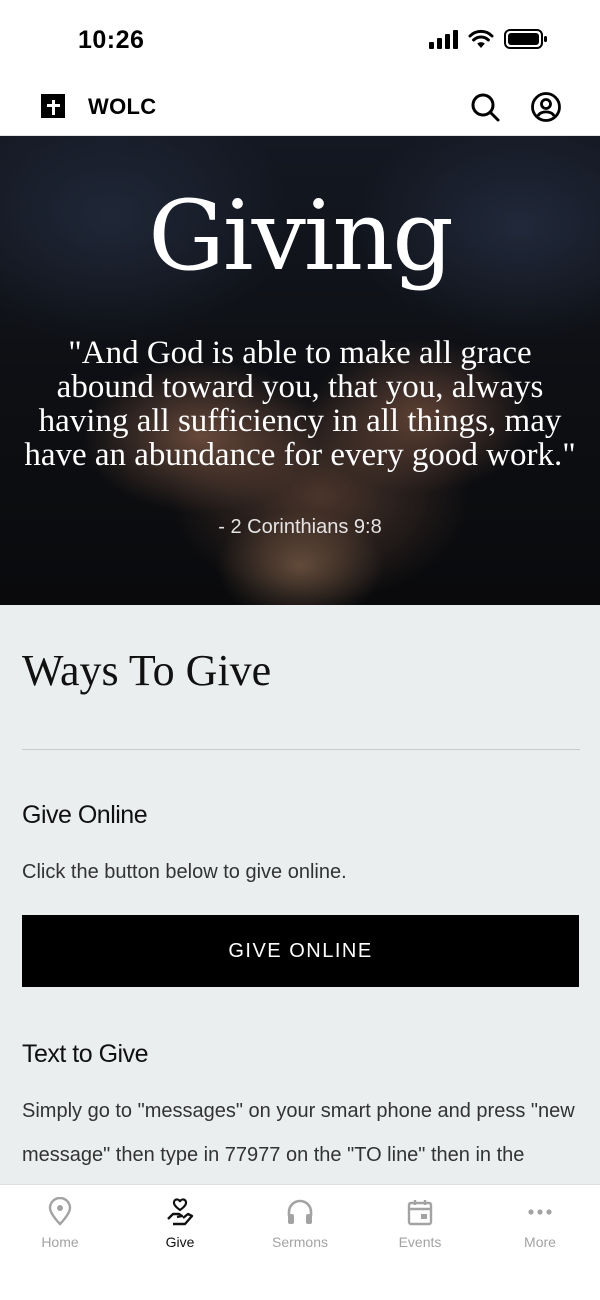  I want to click on more-dots-icon, so click(540, 1212).